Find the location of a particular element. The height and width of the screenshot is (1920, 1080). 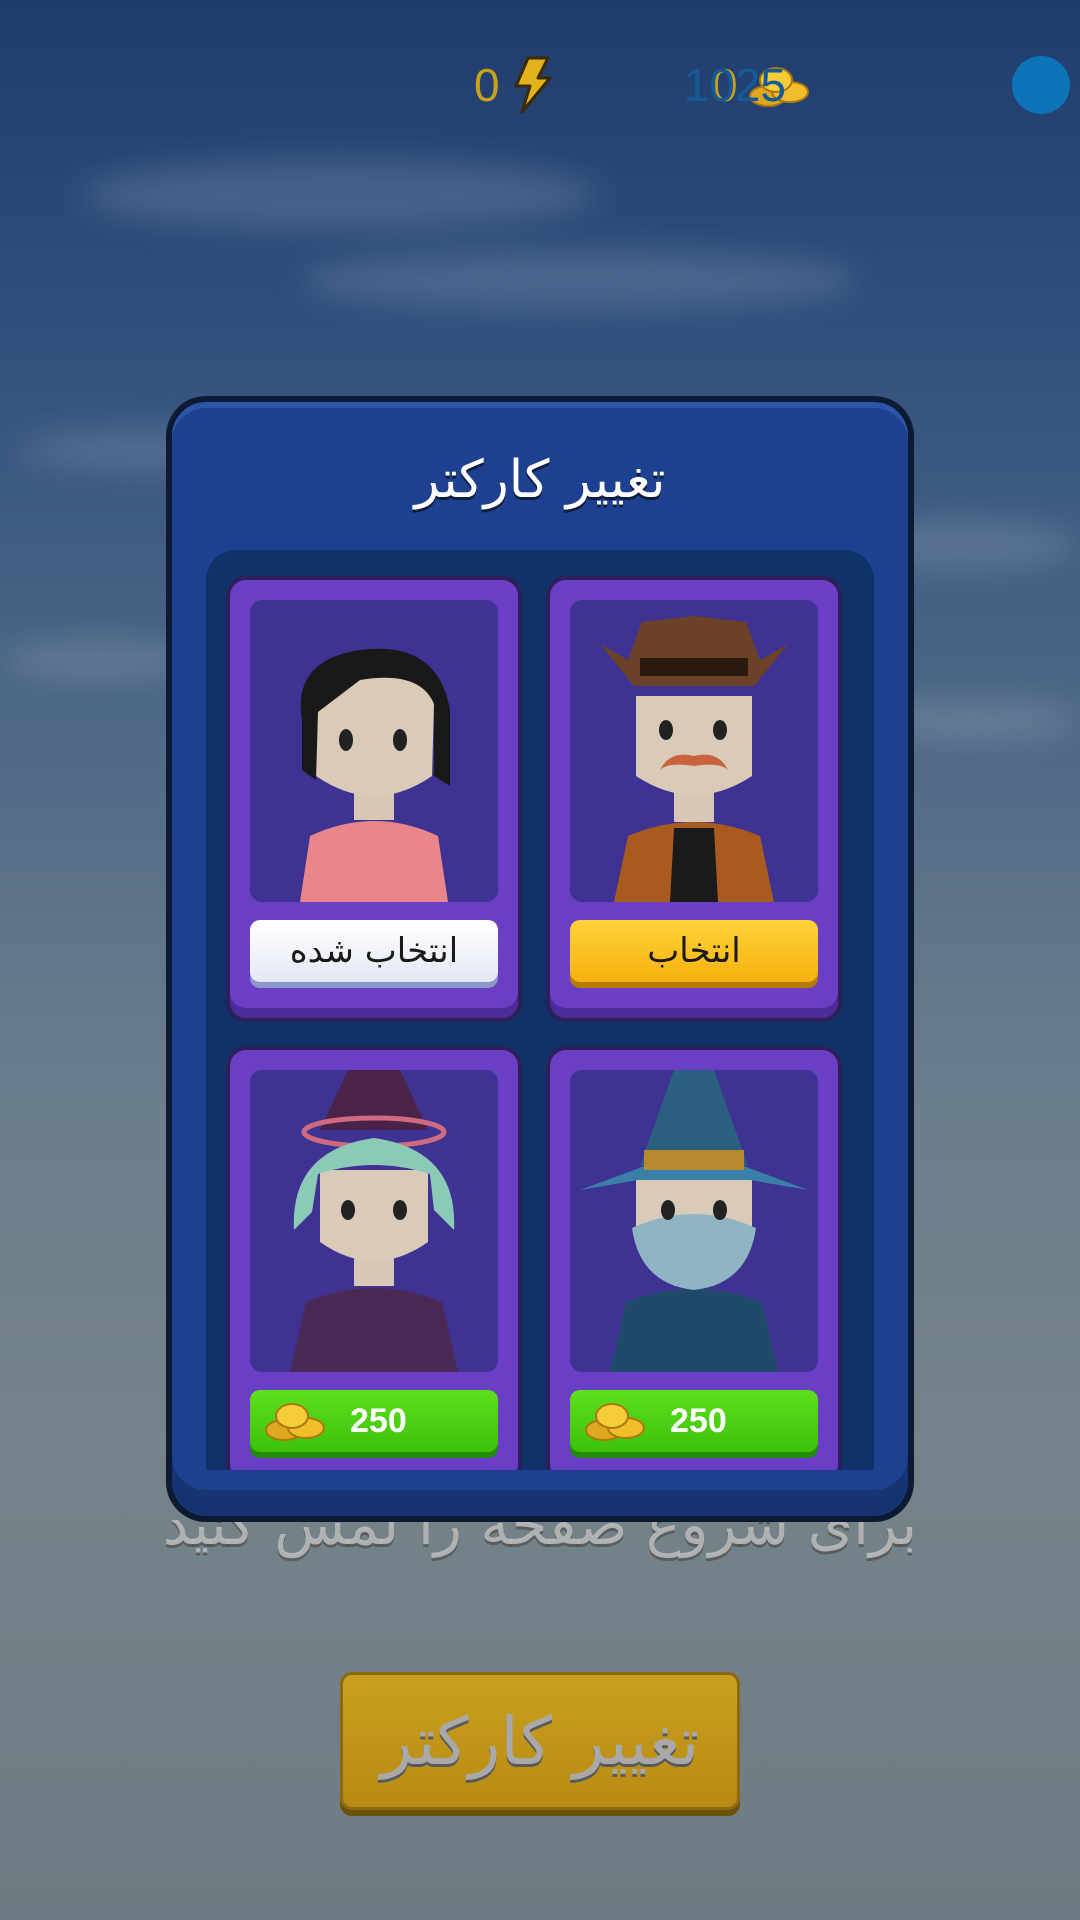

character-card-witch: 250 is located at coordinates (374, 1258).